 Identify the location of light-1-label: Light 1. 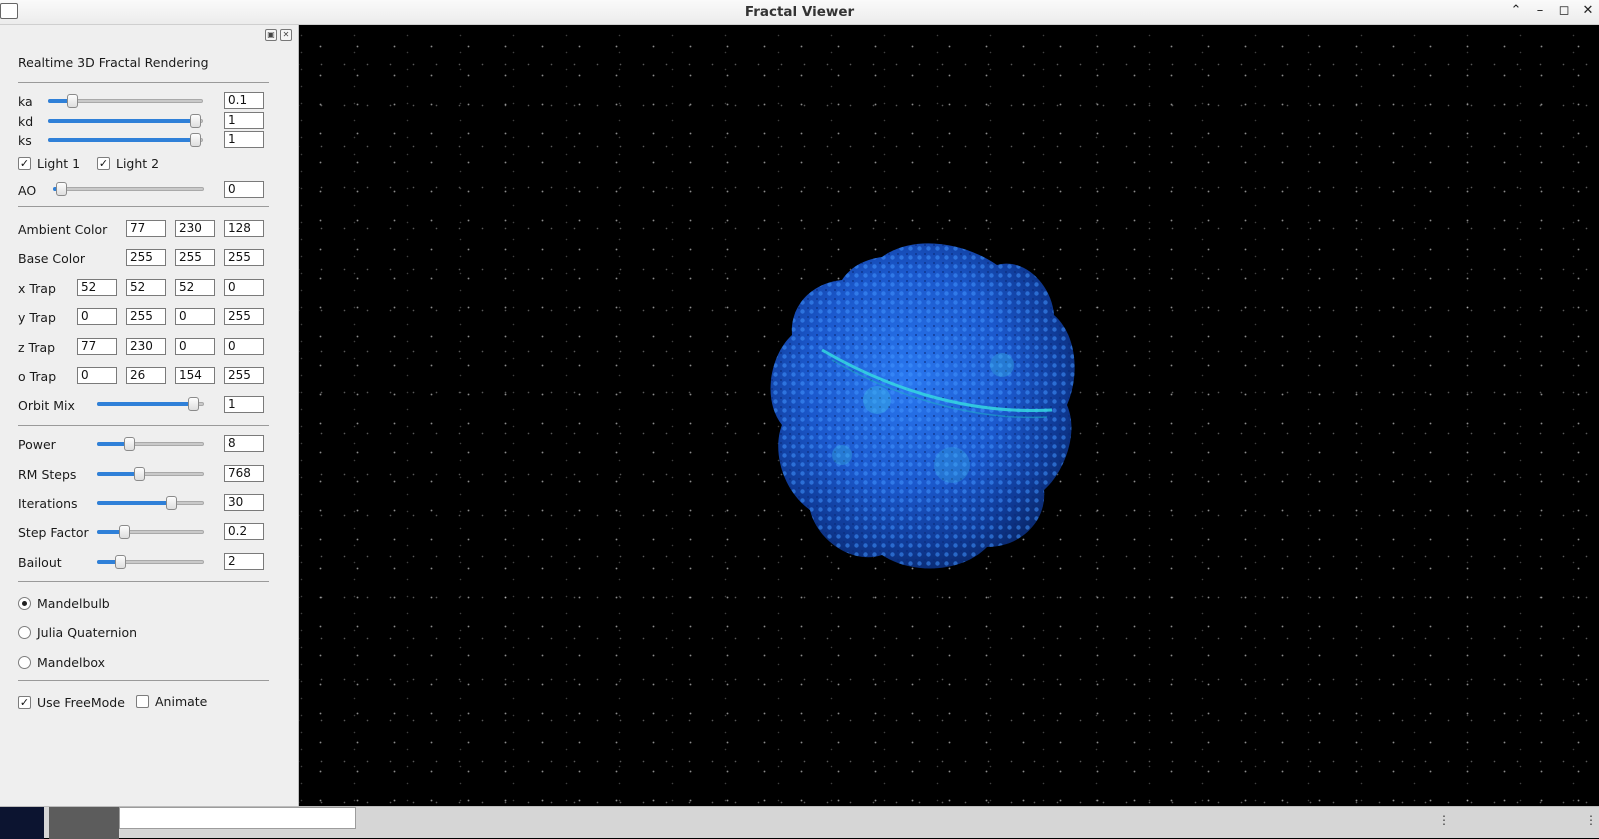
(59, 163).